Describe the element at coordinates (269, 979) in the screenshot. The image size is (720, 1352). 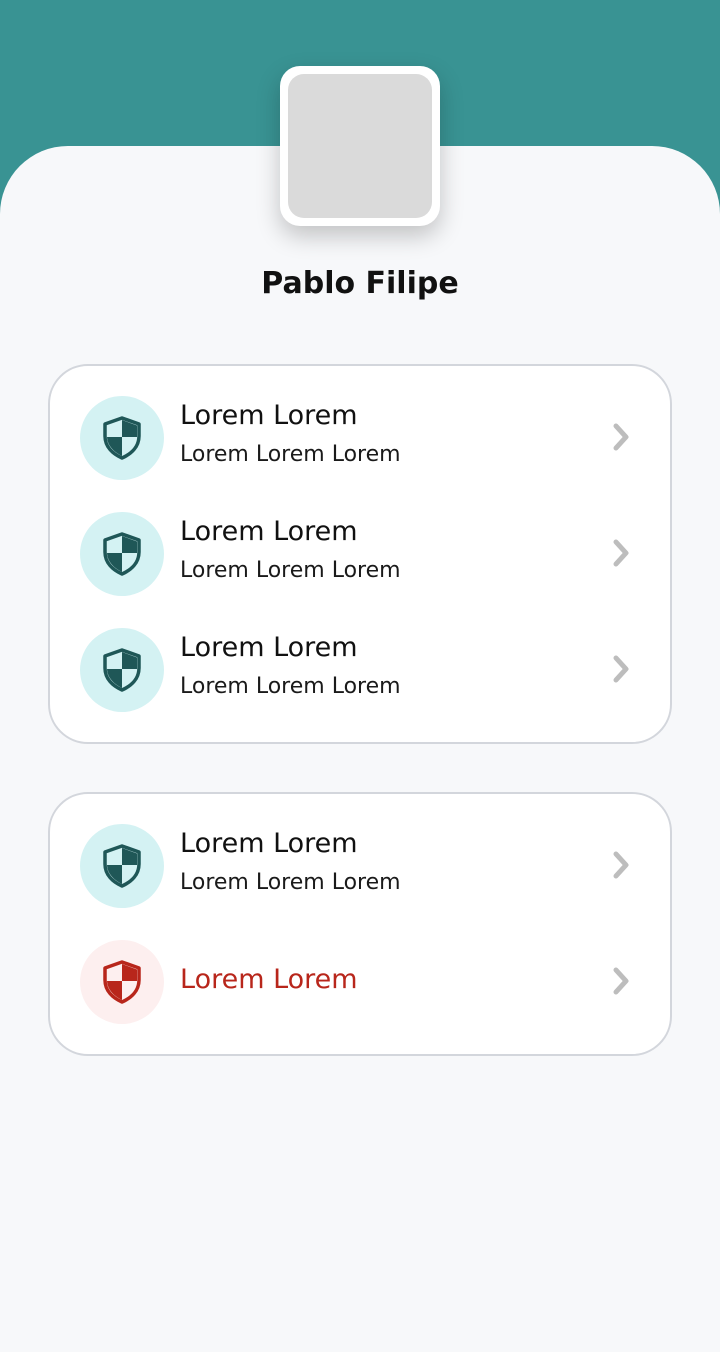
I see `danger-item-title: Lorem Lorem` at that location.